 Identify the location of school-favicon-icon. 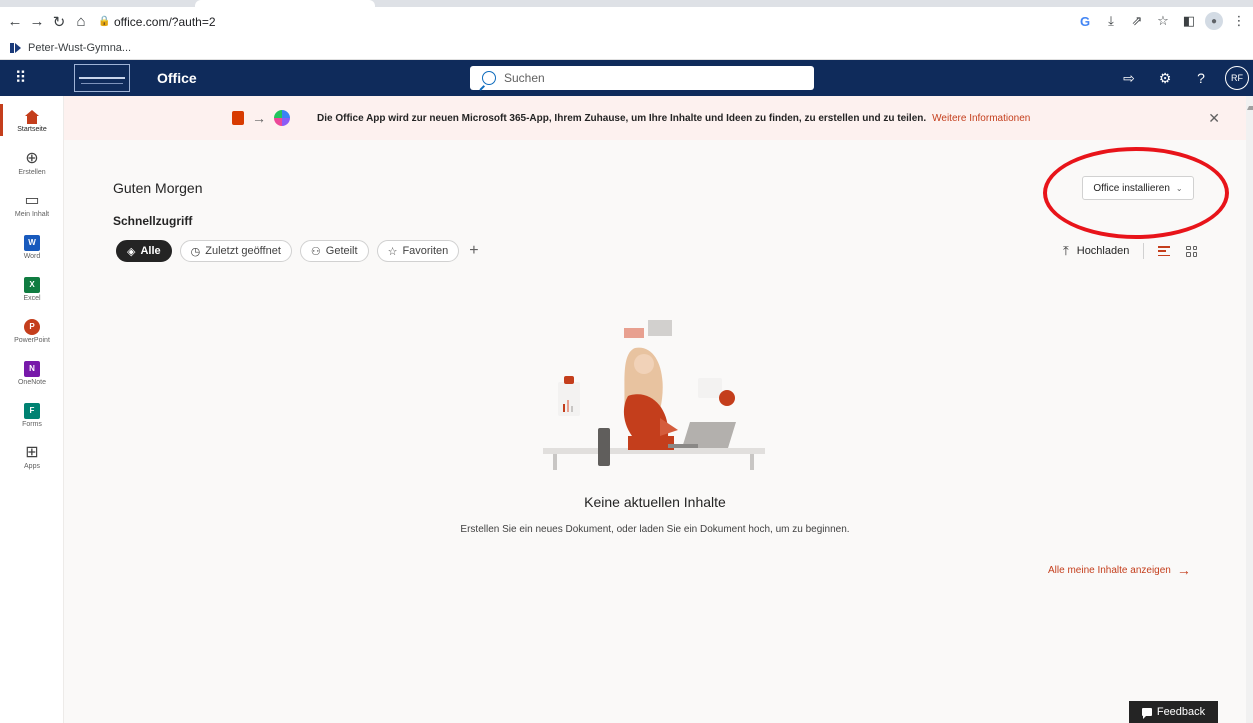
(16, 47).